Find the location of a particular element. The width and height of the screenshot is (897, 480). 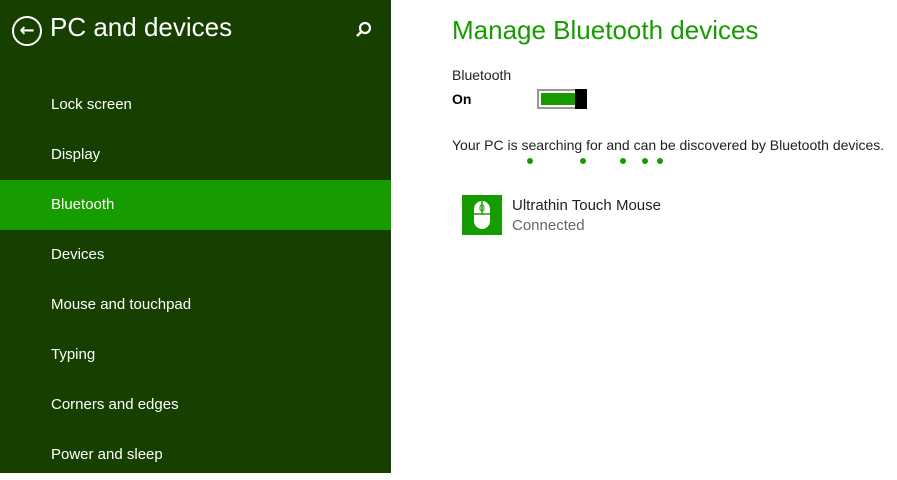

section-title: Manage Bluetooth devices is located at coordinates (605, 30).